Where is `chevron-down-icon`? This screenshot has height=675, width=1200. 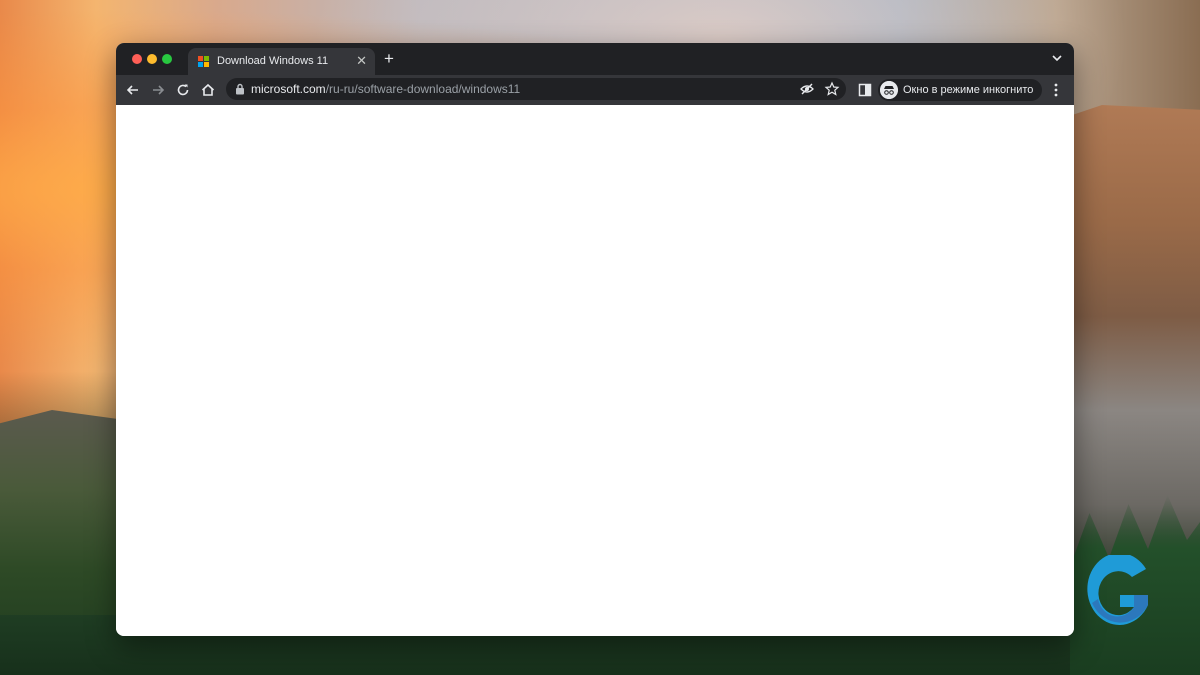 chevron-down-icon is located at coordinates (1057, 58).